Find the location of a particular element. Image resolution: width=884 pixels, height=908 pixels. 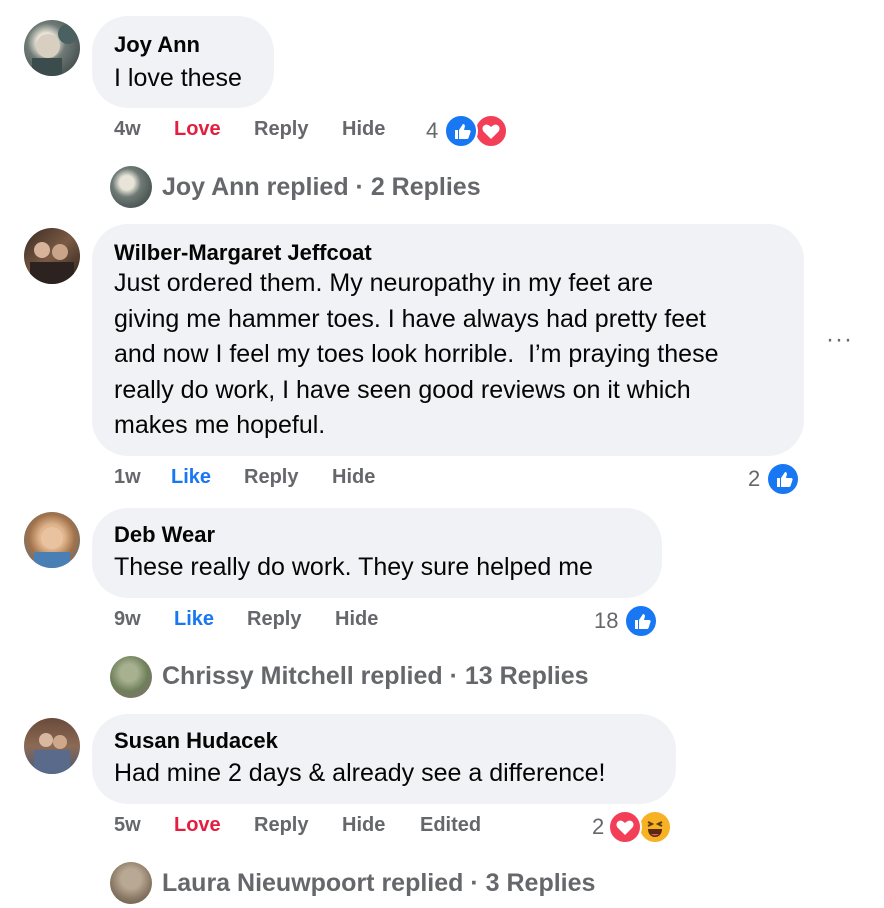

more-options-icon: ··· is located at coordinates (839, 340).